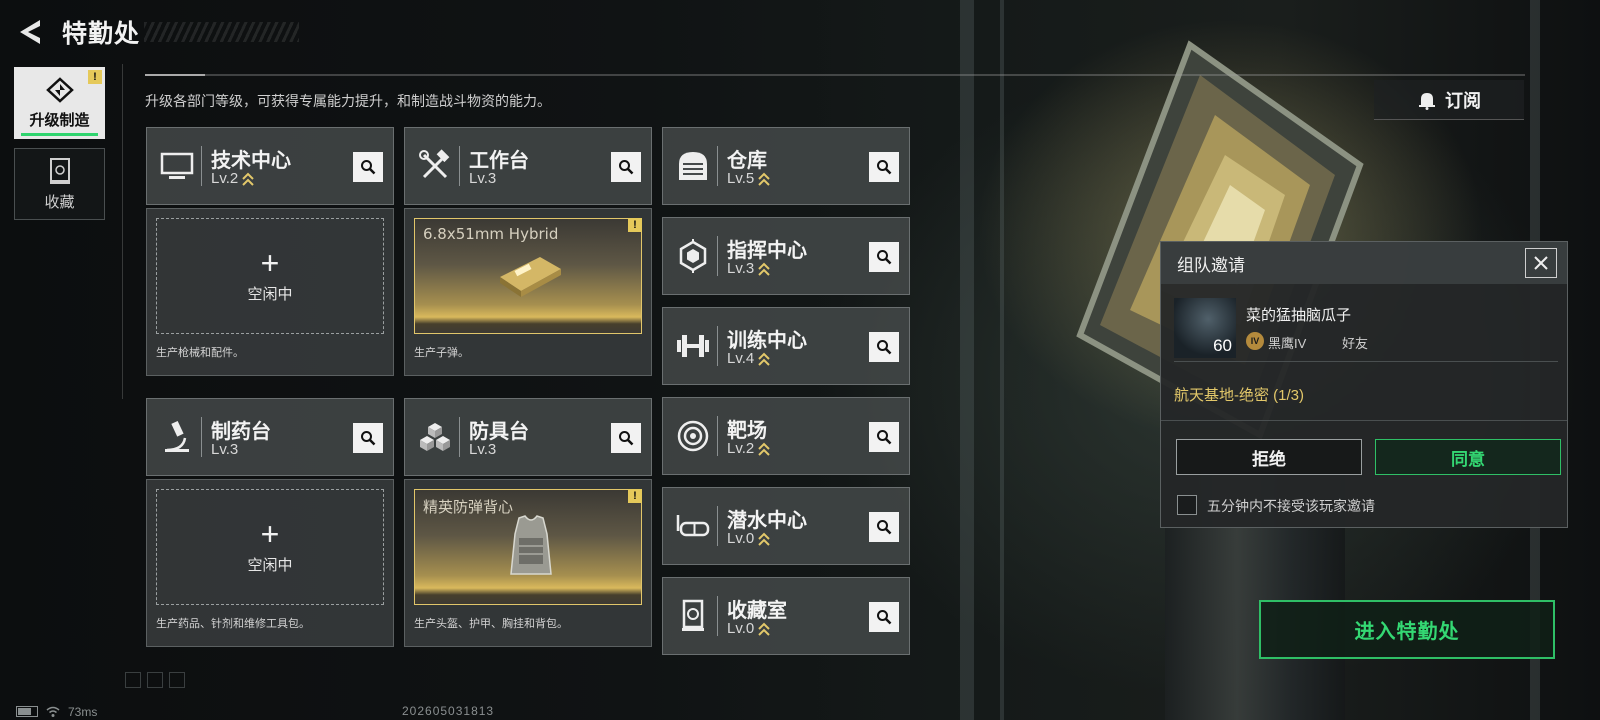  Describe the element at coordinates (251, 161) in the screenshot. I see `dept-name: 技术中心` at that location.